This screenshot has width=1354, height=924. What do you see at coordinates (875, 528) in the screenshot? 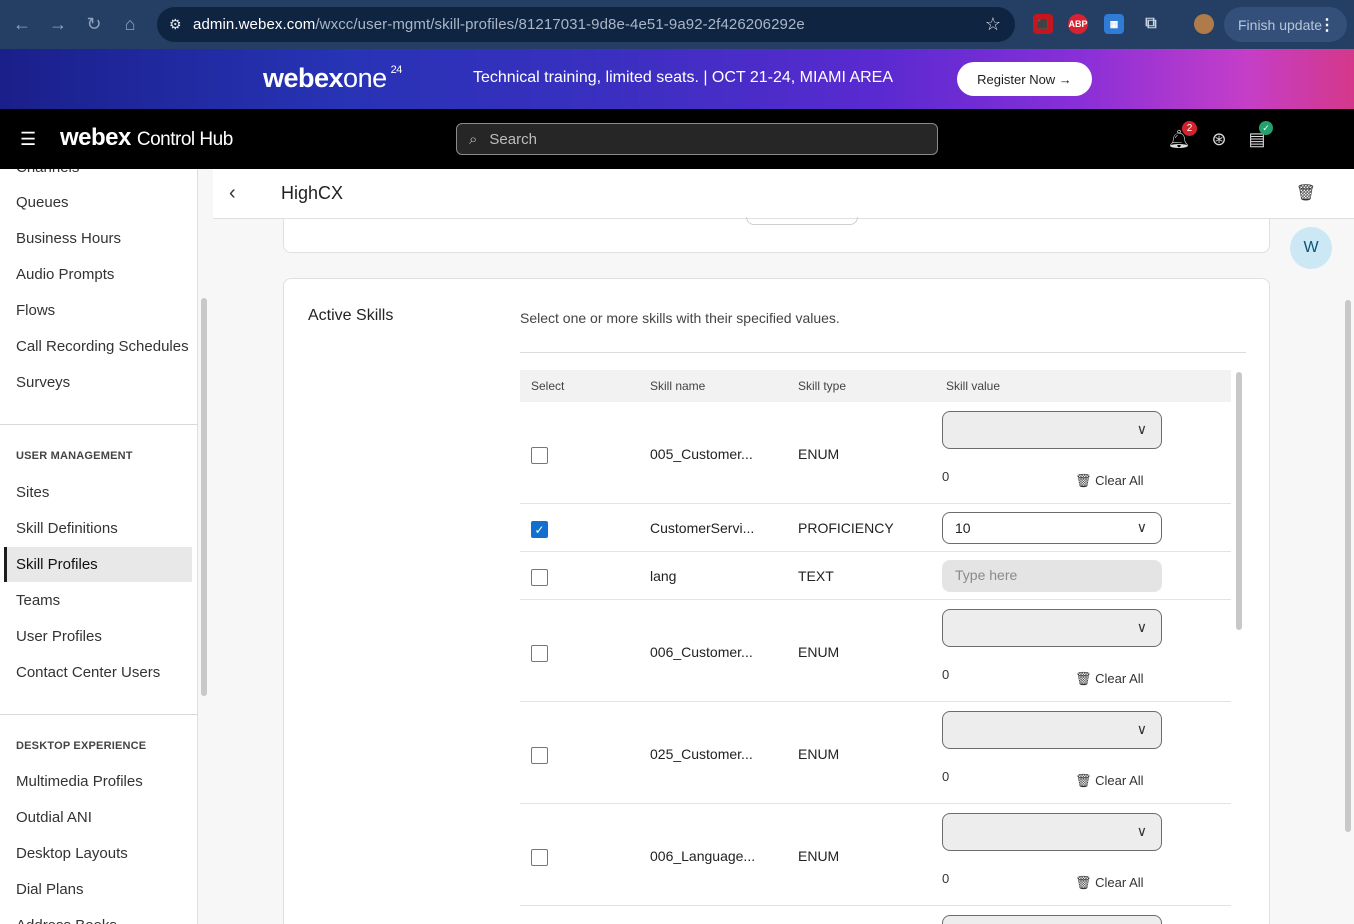
I see `table-row: ✓ CustomerServi... PROFICIENCY 10 ∨` at bounding box center [875, 528].